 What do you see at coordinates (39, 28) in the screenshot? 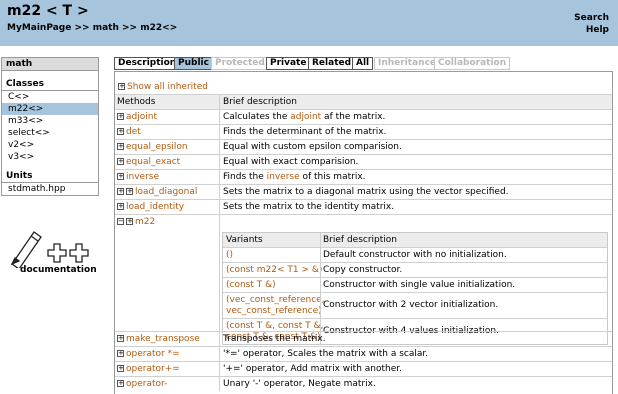
I see `breadcrumb-item-main: MyMainPage` at bounding box center [39, 28].